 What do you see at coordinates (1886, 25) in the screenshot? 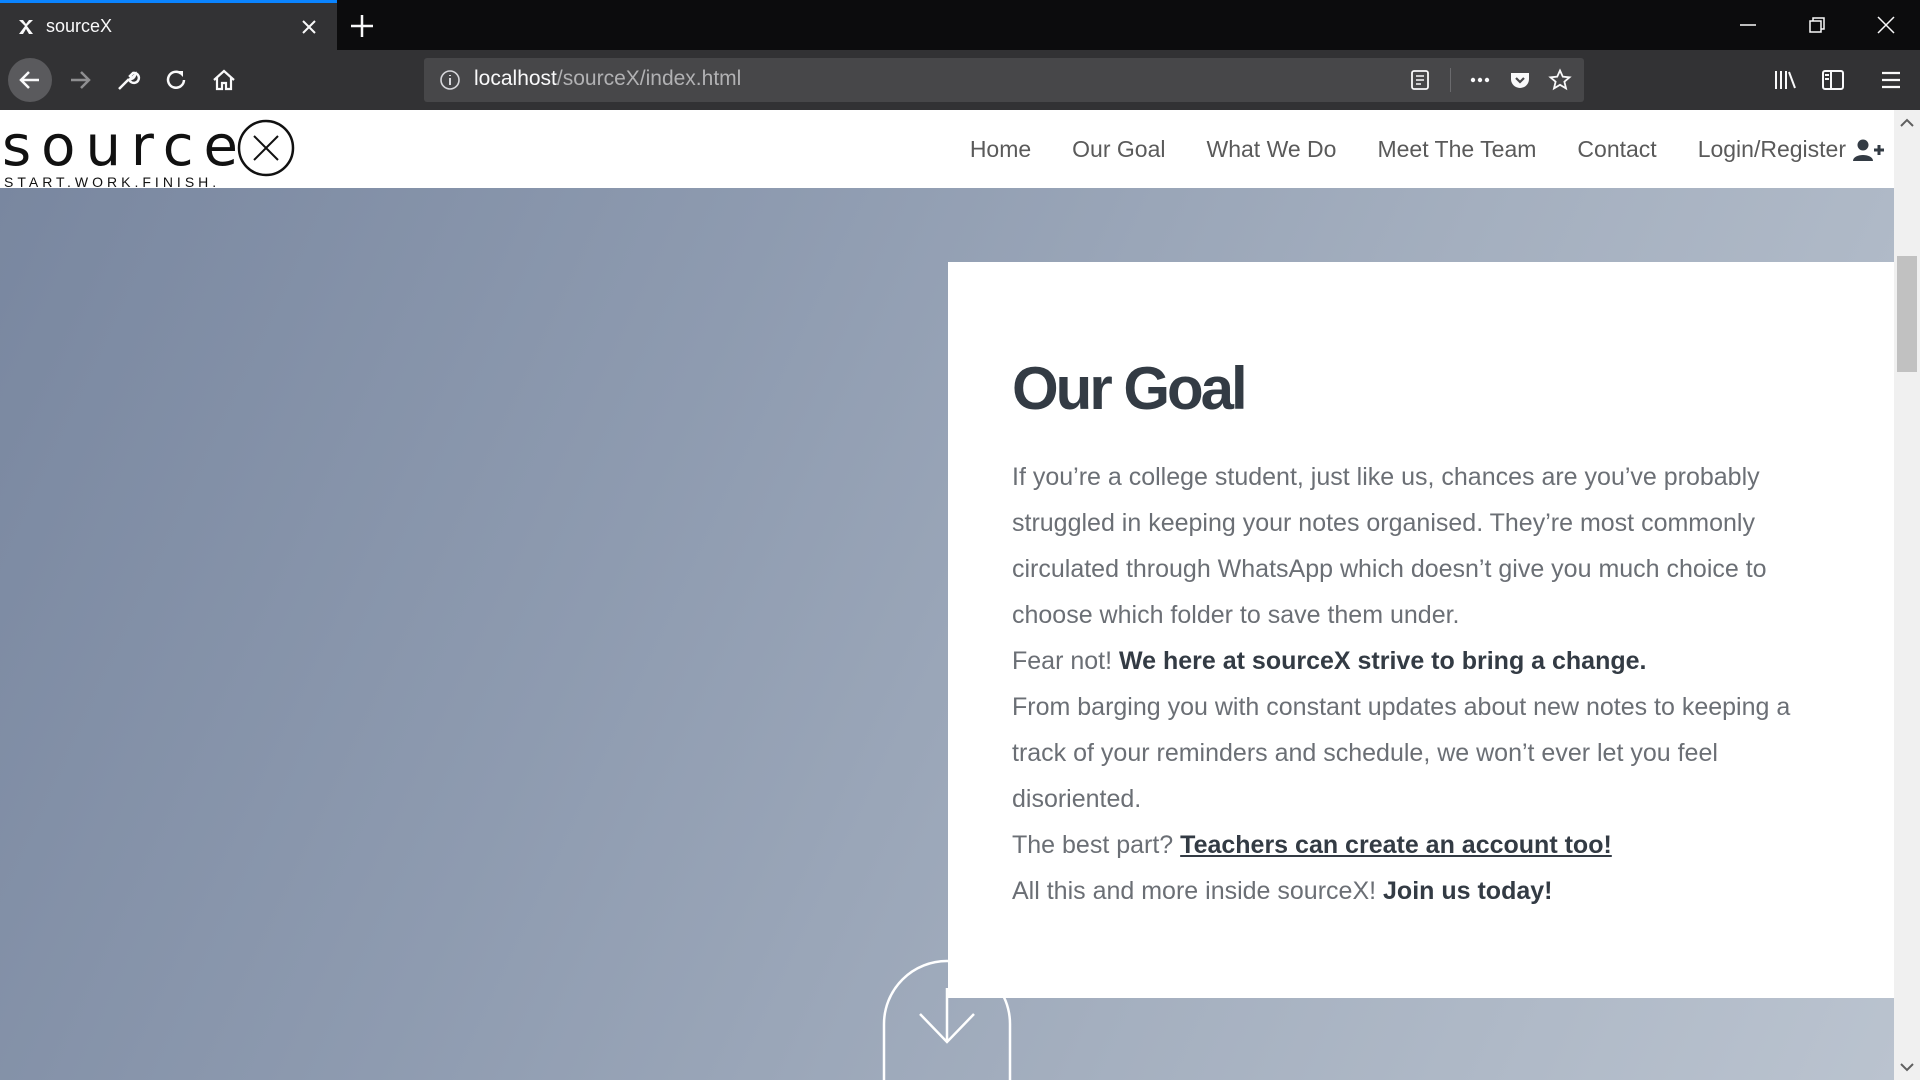
I see `close-window-icon` at bounding box center [1886, 25].